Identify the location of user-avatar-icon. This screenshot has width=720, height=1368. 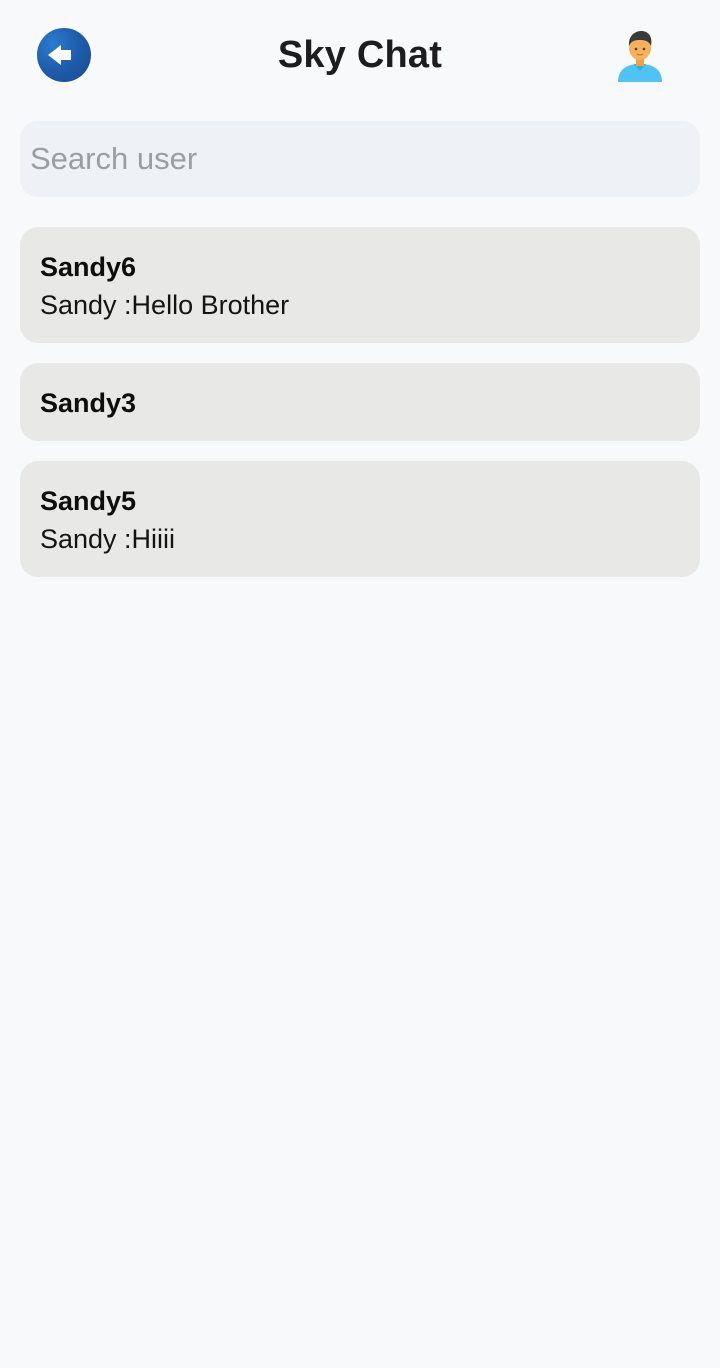
(640, 56).